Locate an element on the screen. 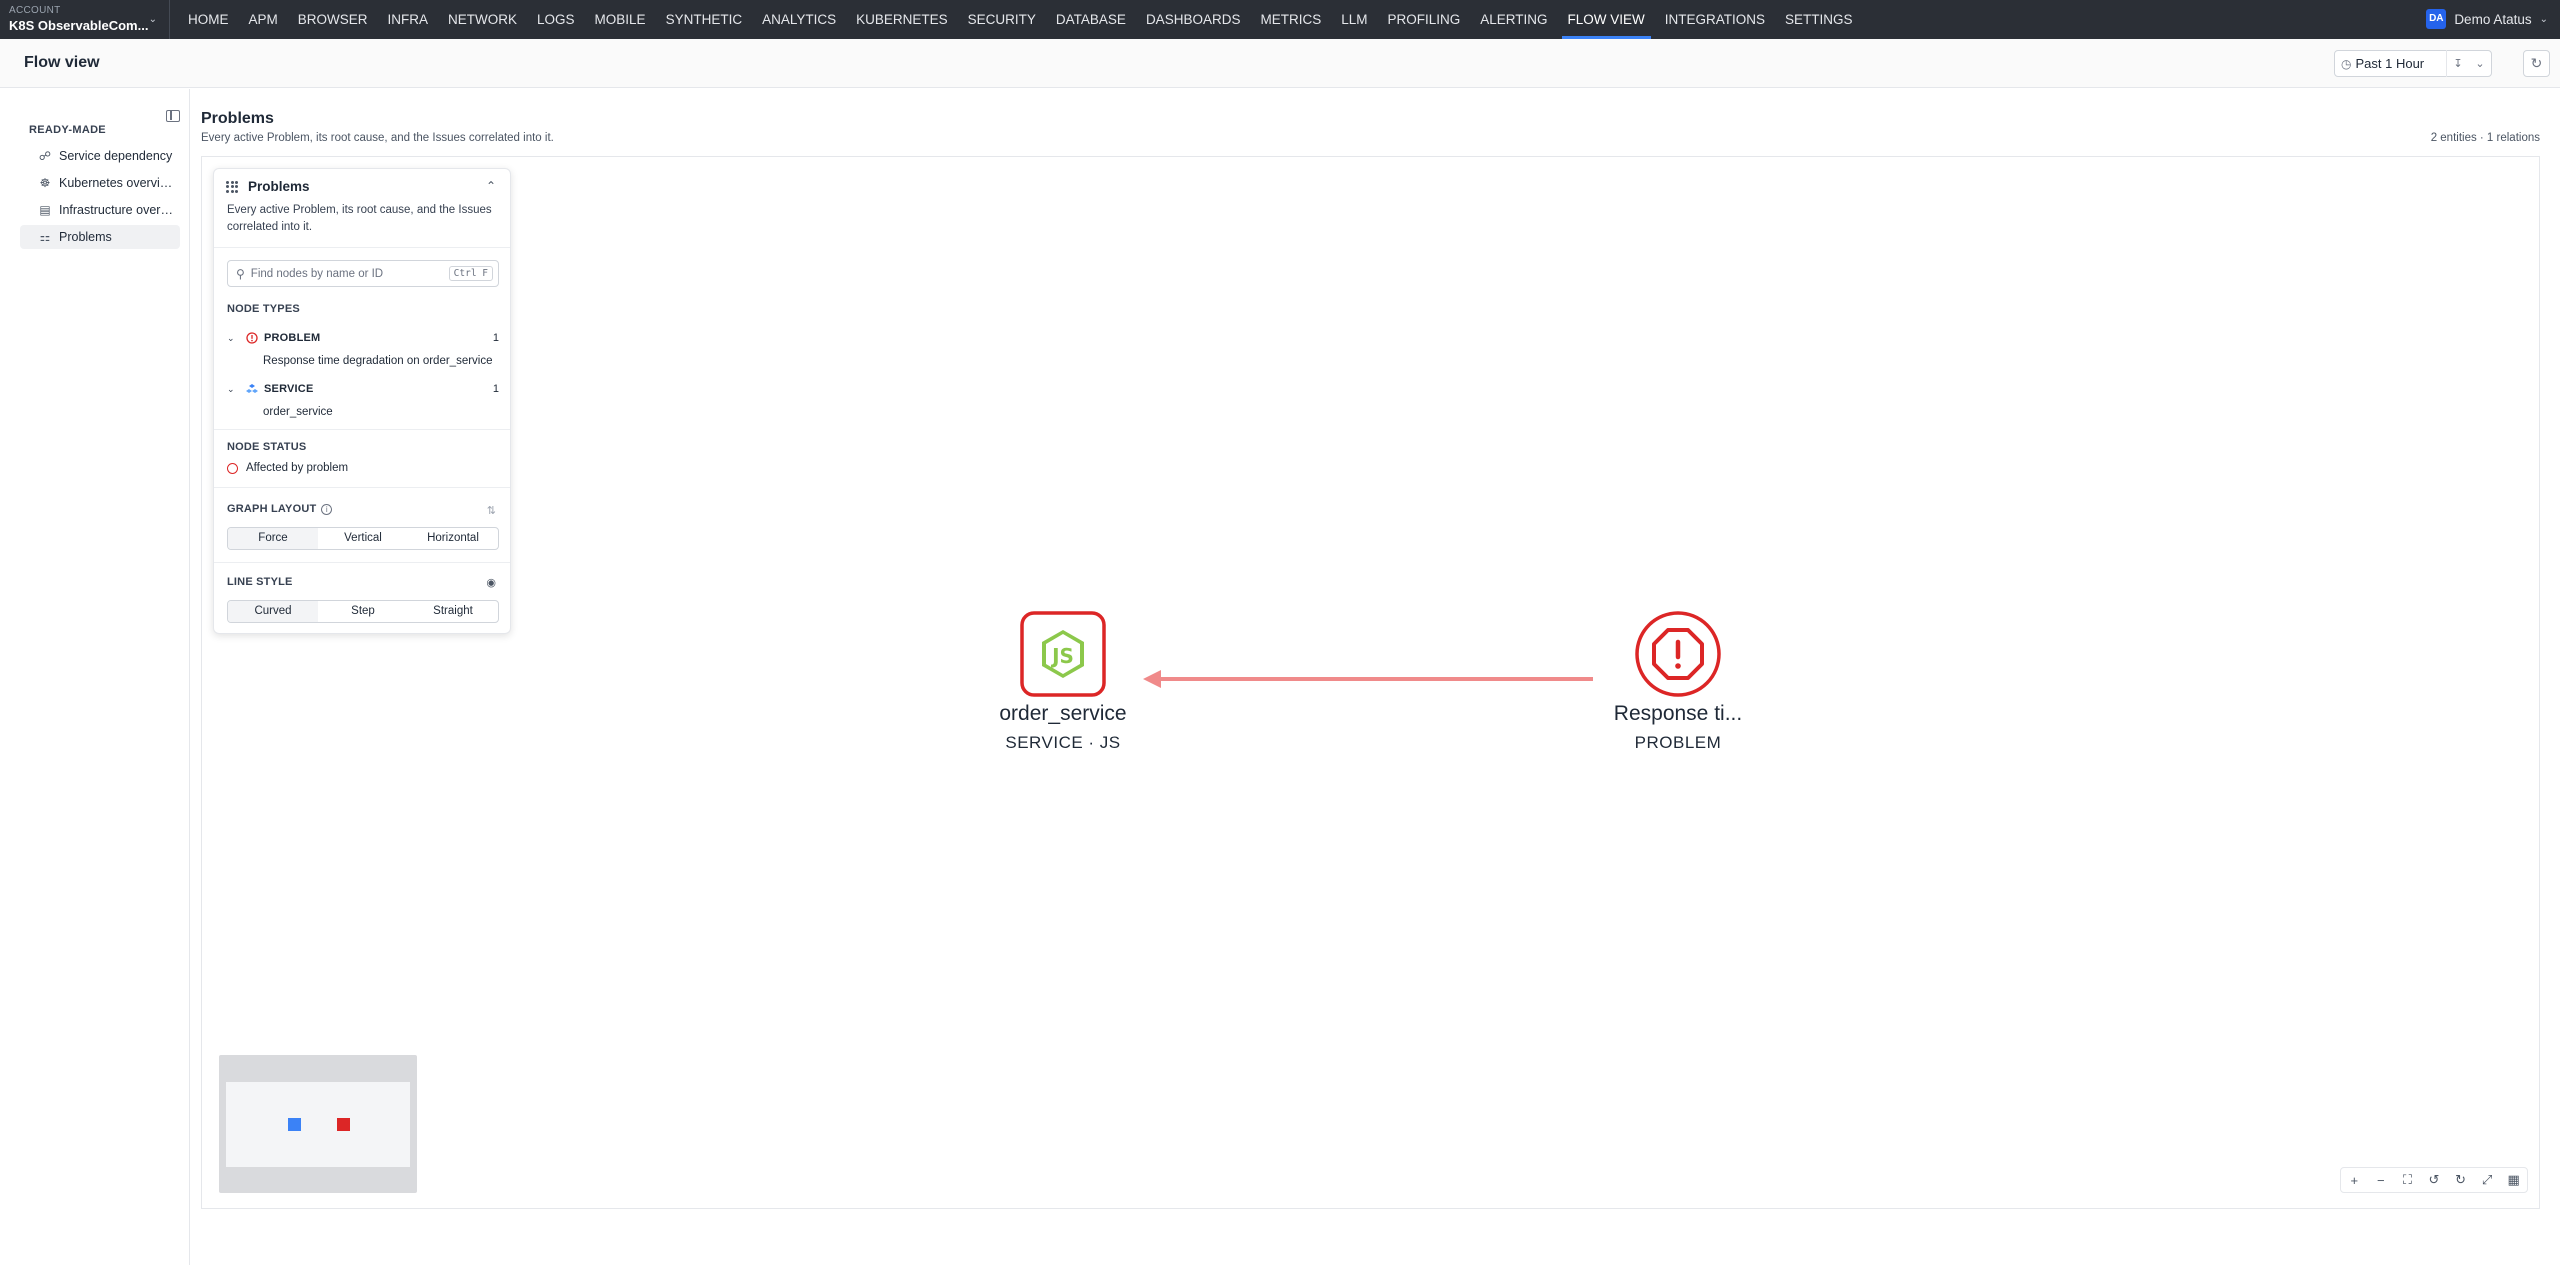 This screenshot has height=1265, width=2560. alert-circle-icon is located at coordinates (252, 338).